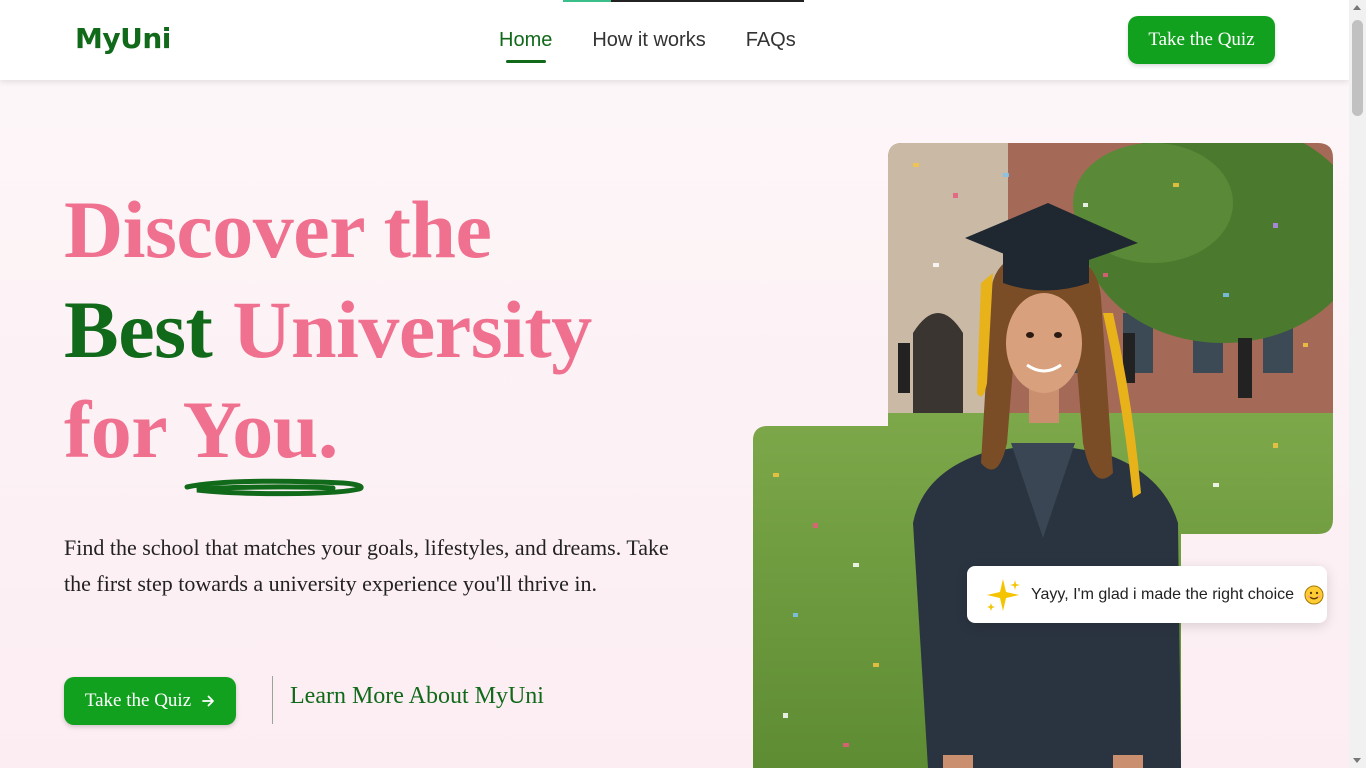 This screenshot has height=768, width=1366. Describe the element at coordinates (1201, 40) in the screenshot. I see `header-take-quiz-button: Take the Quiz` at that location.